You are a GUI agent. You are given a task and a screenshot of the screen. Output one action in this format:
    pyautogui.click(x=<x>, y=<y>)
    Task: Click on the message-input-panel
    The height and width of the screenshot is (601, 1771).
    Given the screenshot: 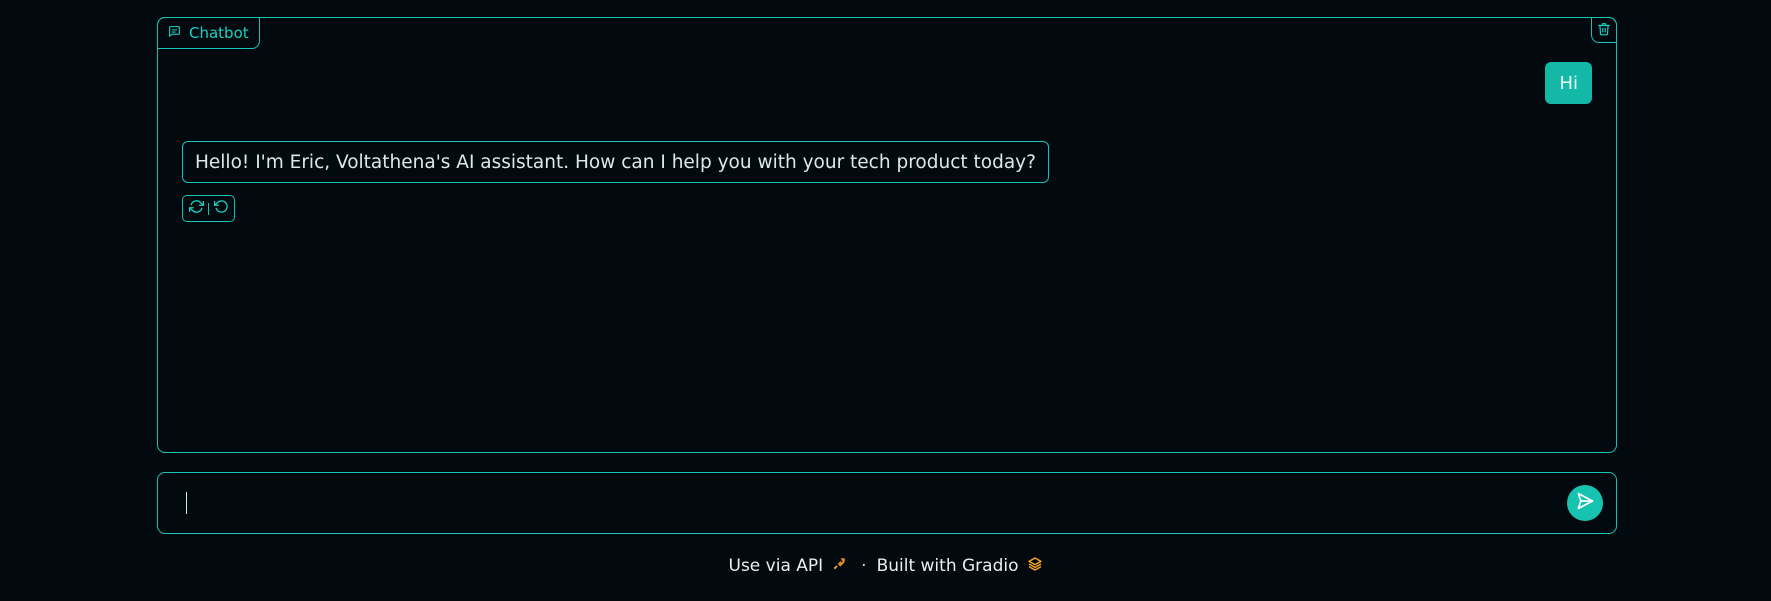 What is the action you would take?
    pyautogui.click(x=887, y=503)
    